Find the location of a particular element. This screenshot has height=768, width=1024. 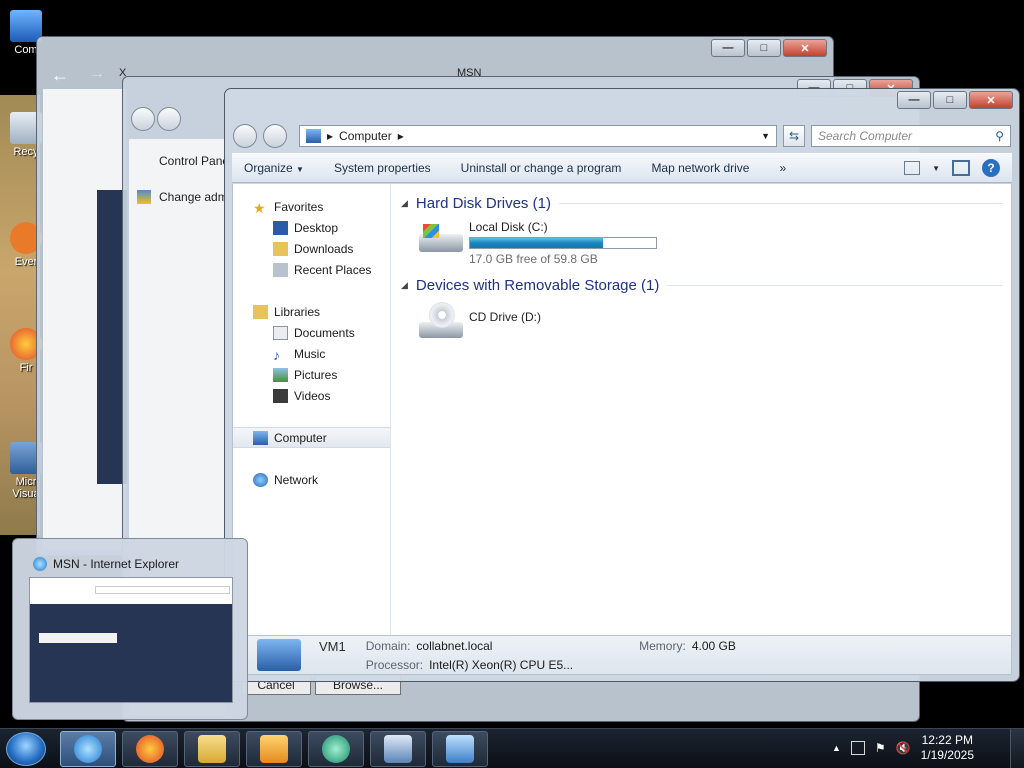

volume-muted-icon: 🔇 is located at coordinates (903, 748).